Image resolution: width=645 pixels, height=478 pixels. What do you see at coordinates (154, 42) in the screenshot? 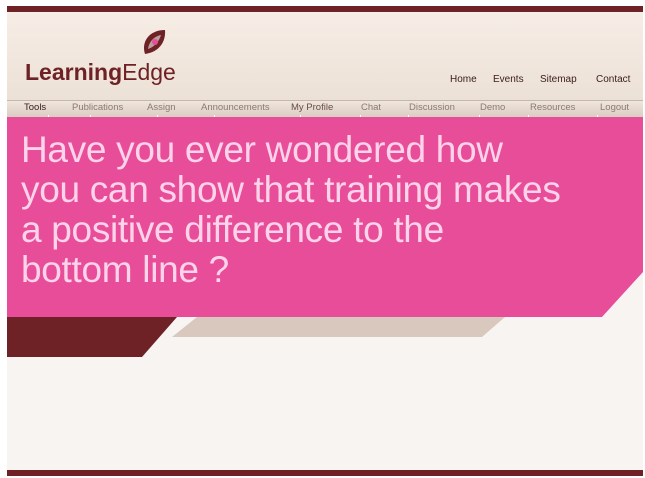
I see `leaf-swoosh-logo-icon` at bounding box center [154, 42].